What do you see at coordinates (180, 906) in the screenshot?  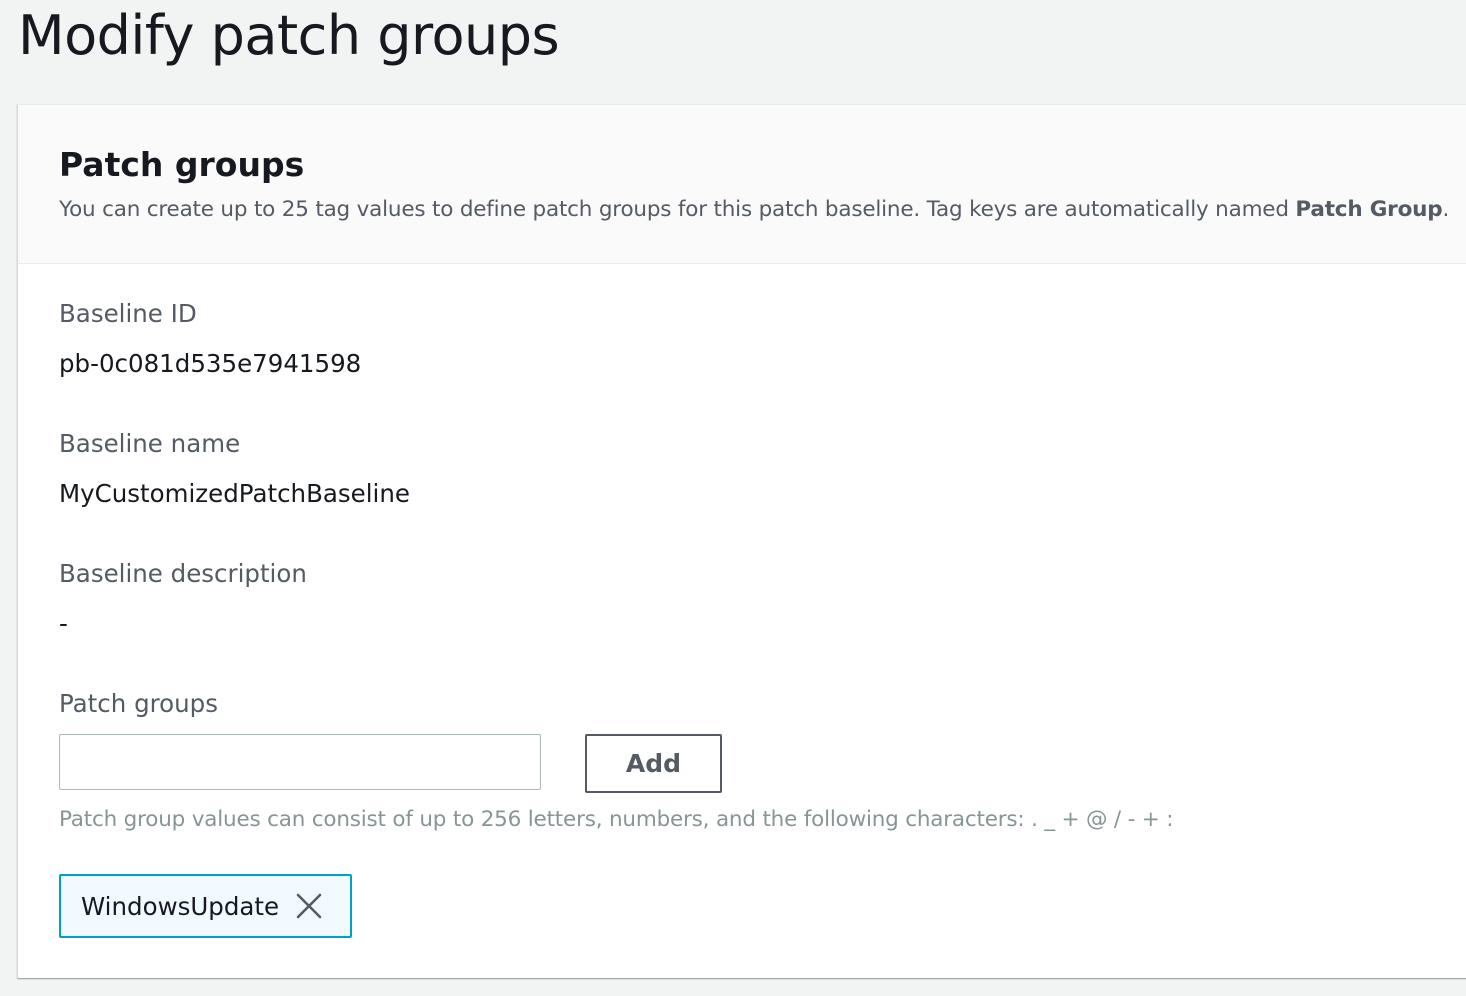 I see `token-label: WindowsUpdate` at bounding box center [180, 906].